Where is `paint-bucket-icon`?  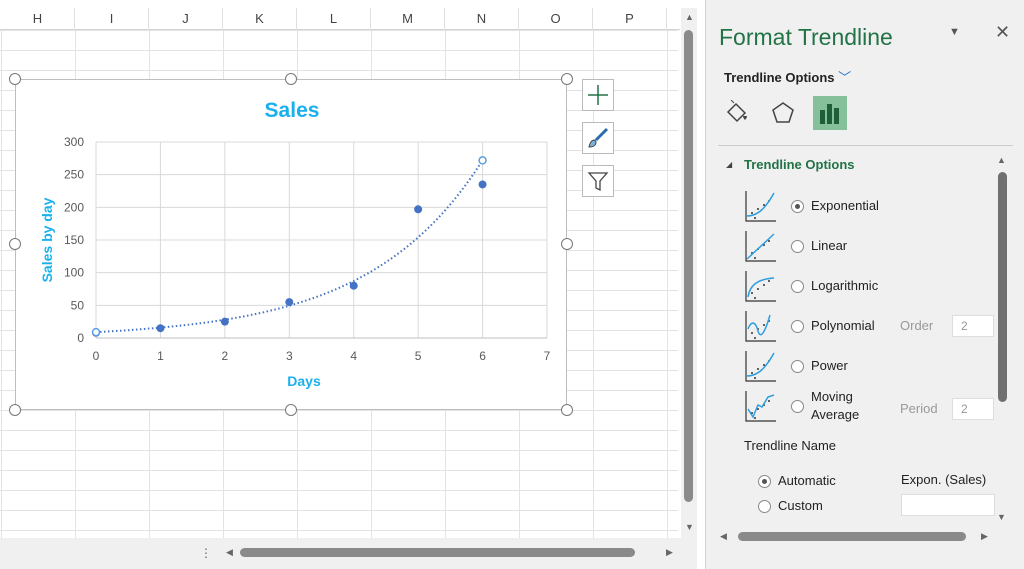 paint-bucket-icon is located at coordinates (736, 111).